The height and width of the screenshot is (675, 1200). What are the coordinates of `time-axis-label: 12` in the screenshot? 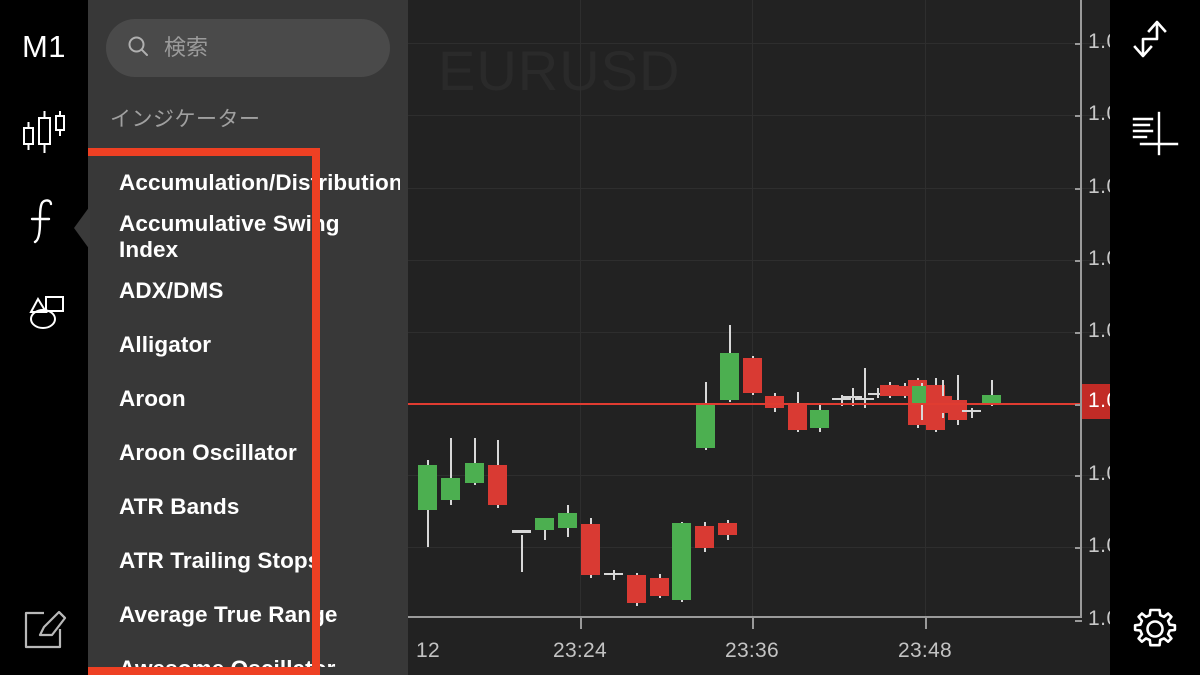 It's located at (428, 650).